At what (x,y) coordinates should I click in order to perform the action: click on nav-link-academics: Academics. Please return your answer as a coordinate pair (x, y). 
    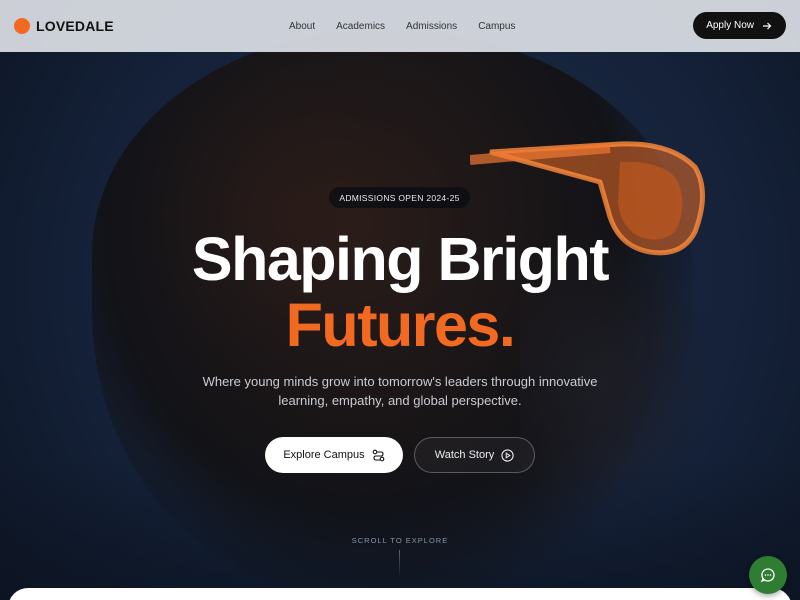
    Looking at the image, I should click on (360, 26).